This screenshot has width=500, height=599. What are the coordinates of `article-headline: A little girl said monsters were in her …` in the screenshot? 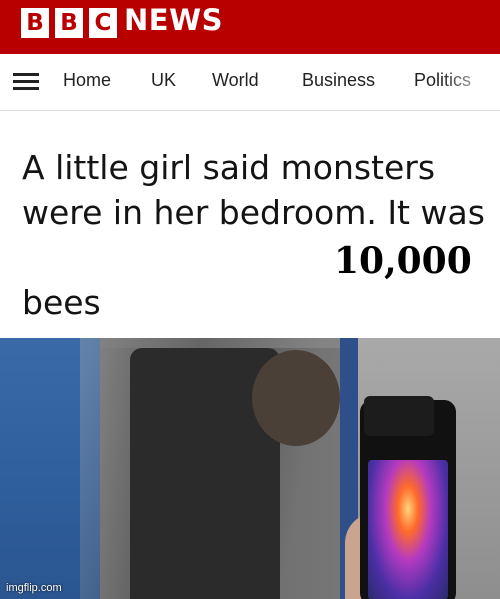 It's located at (253, 190).